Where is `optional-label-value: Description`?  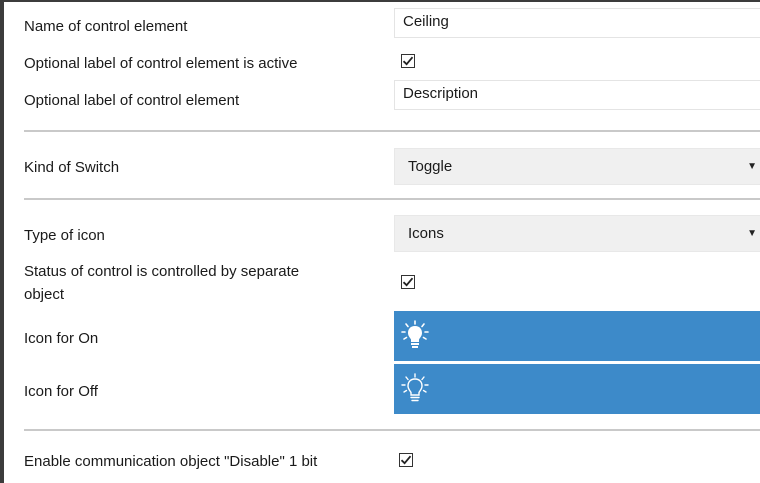 optional-label-value: Description is located at coordinates (441, 93).